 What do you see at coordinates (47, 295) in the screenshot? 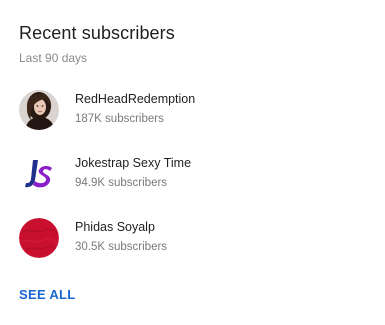
I see `see-all-link: SEE ALL` at bounding box center [47, 295].